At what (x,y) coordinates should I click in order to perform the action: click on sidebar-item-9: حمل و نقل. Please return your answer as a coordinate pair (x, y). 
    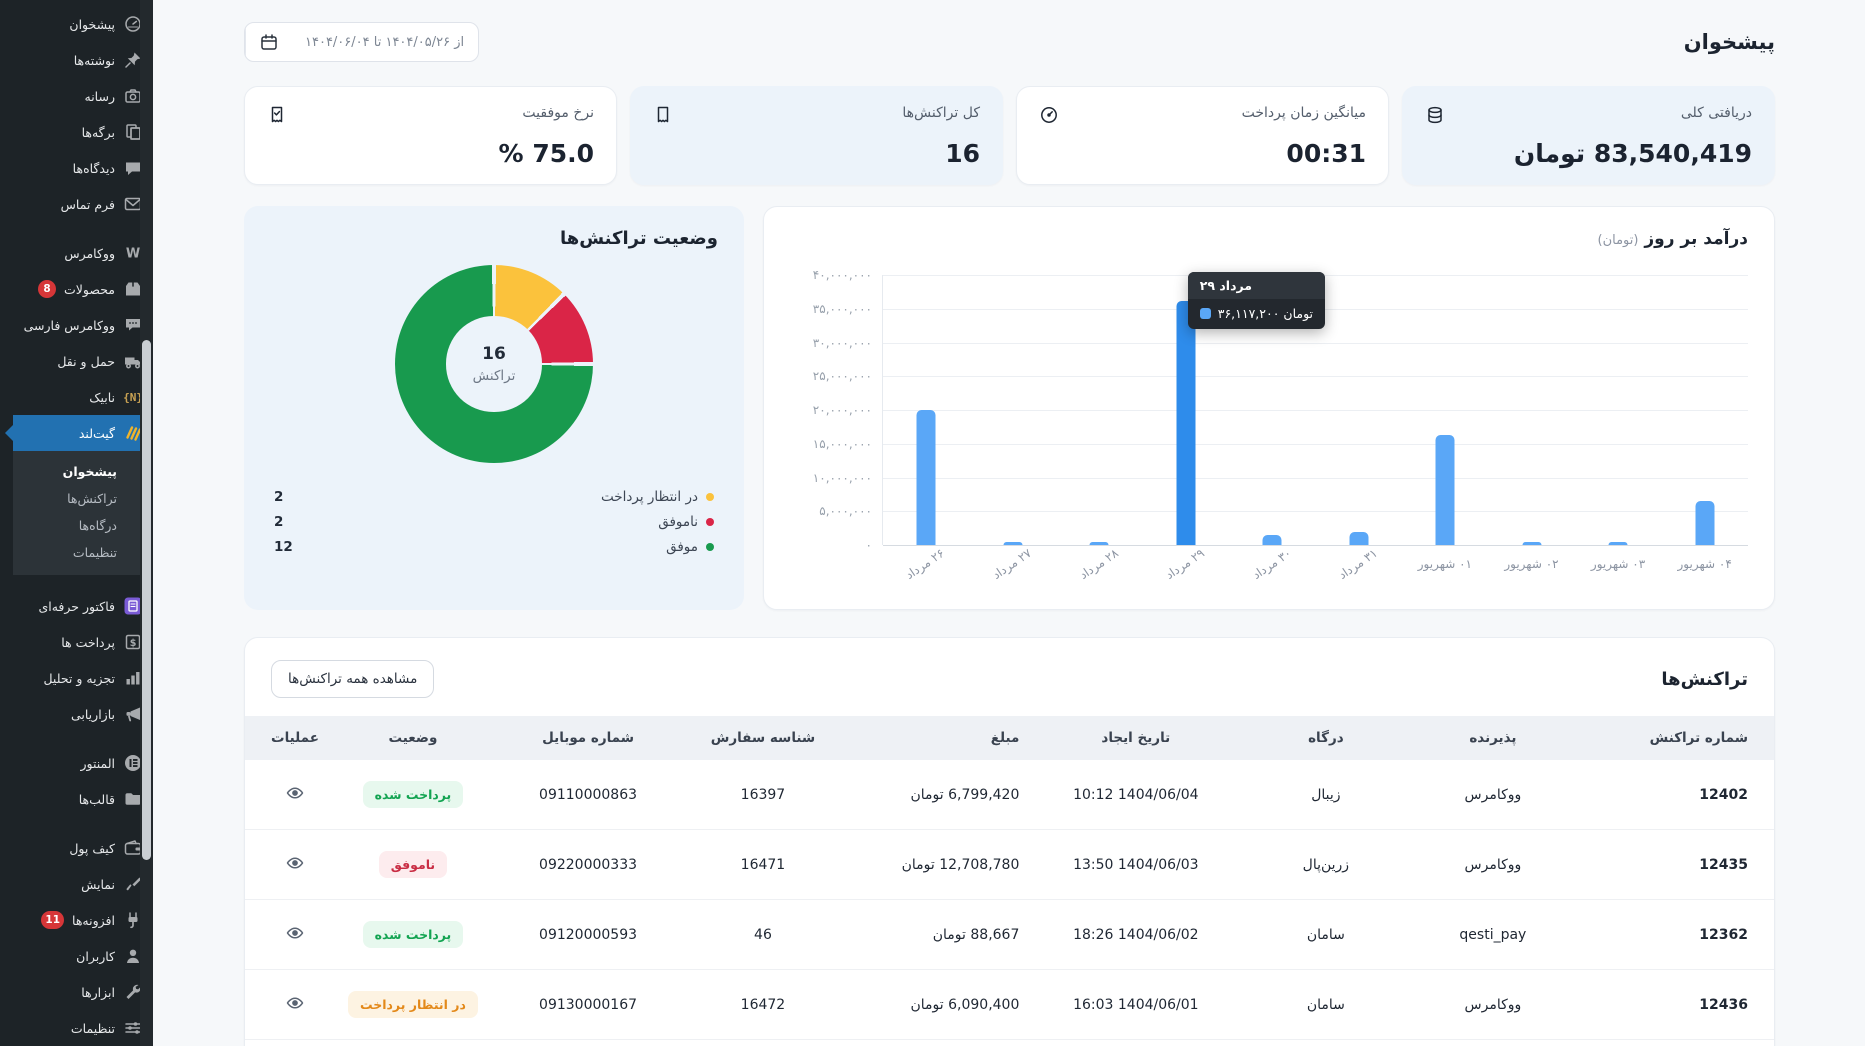
    Looking at the image, I should click on (83, 361).